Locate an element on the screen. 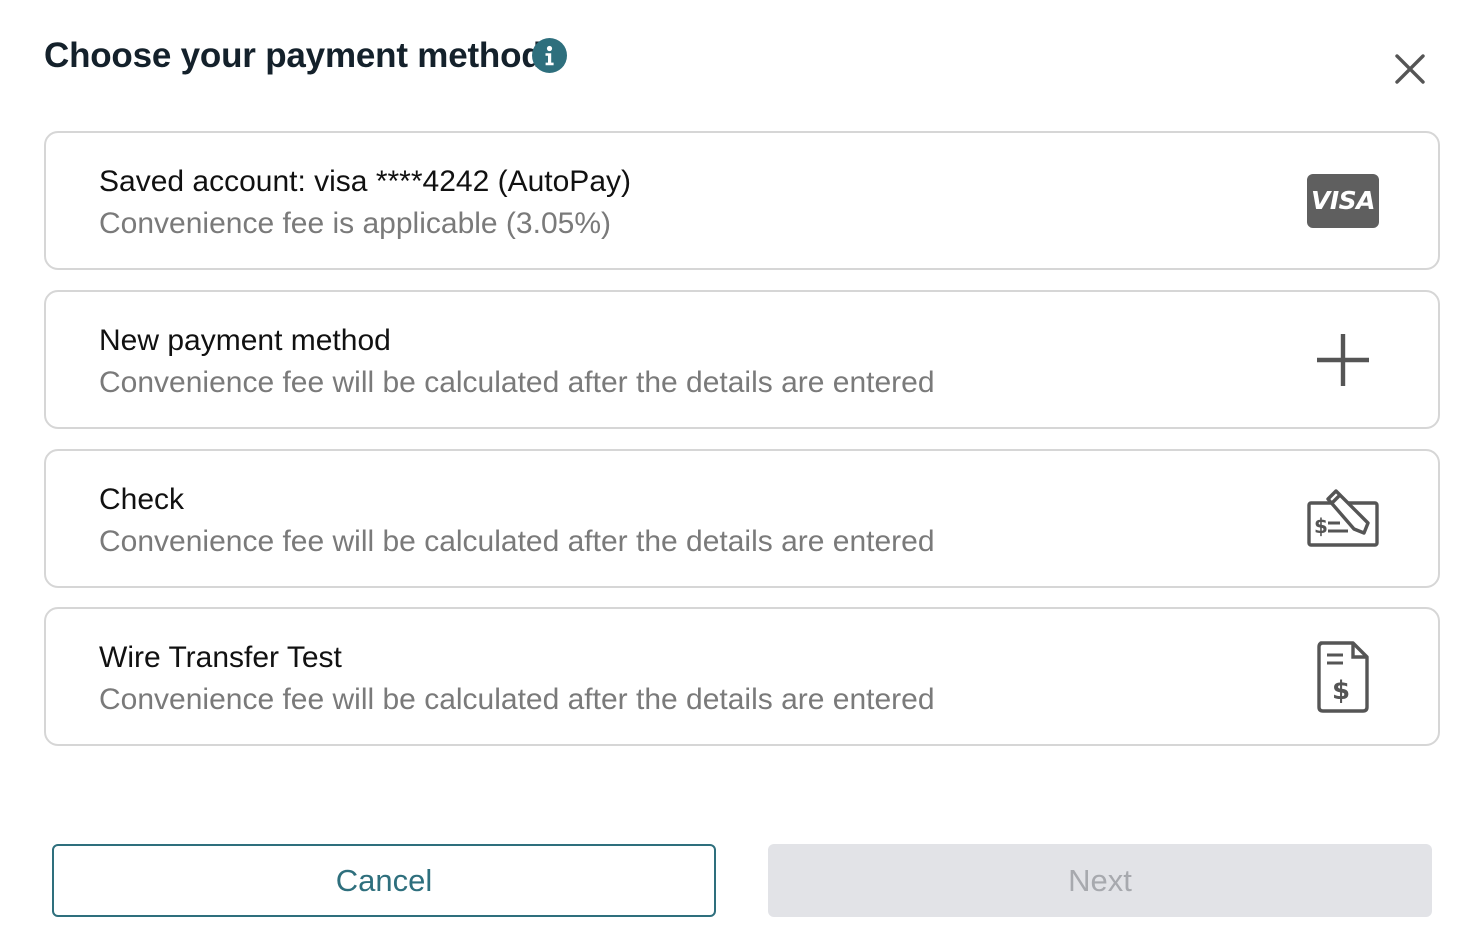 The image size is (1476, 952). invoice-dollar-icon: $ is located at coordinates (1343, 676).